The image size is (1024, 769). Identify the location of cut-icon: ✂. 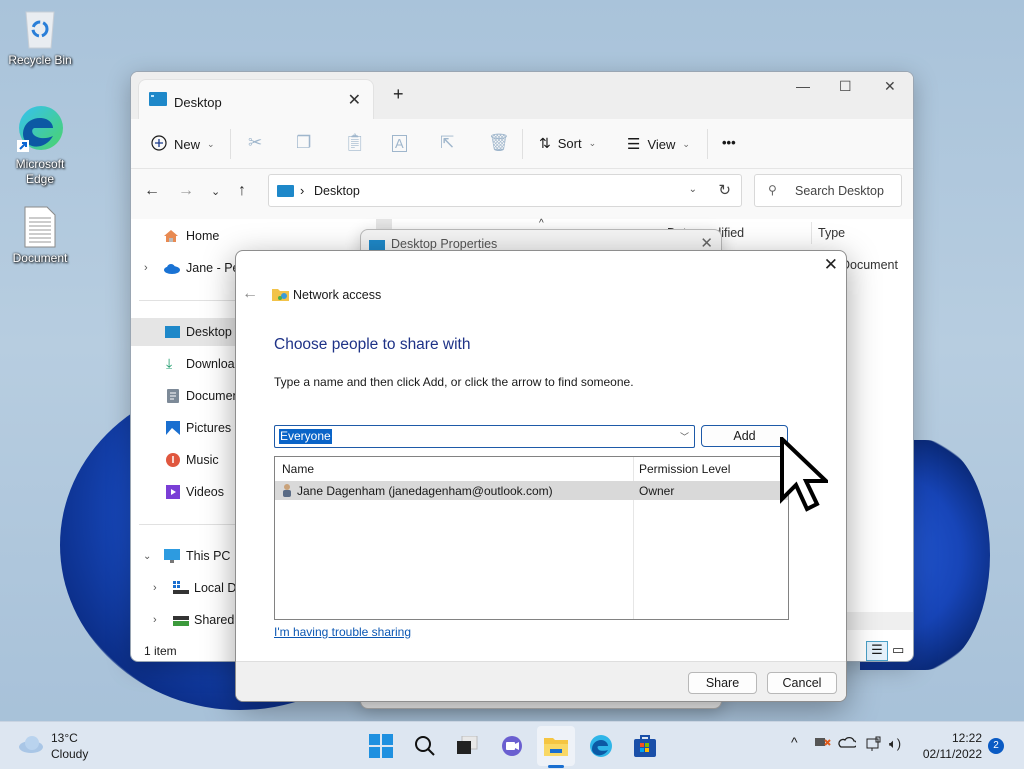
(255, 143).